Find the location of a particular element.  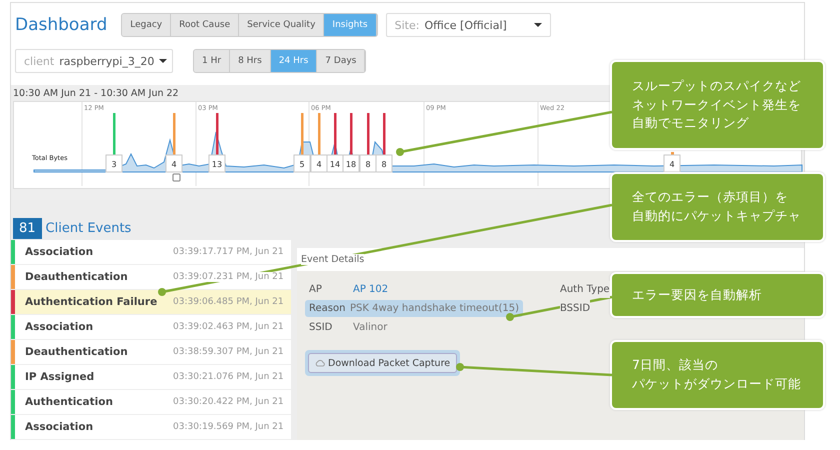

event-count-badge: 18 is located at coordinates (351, 163).